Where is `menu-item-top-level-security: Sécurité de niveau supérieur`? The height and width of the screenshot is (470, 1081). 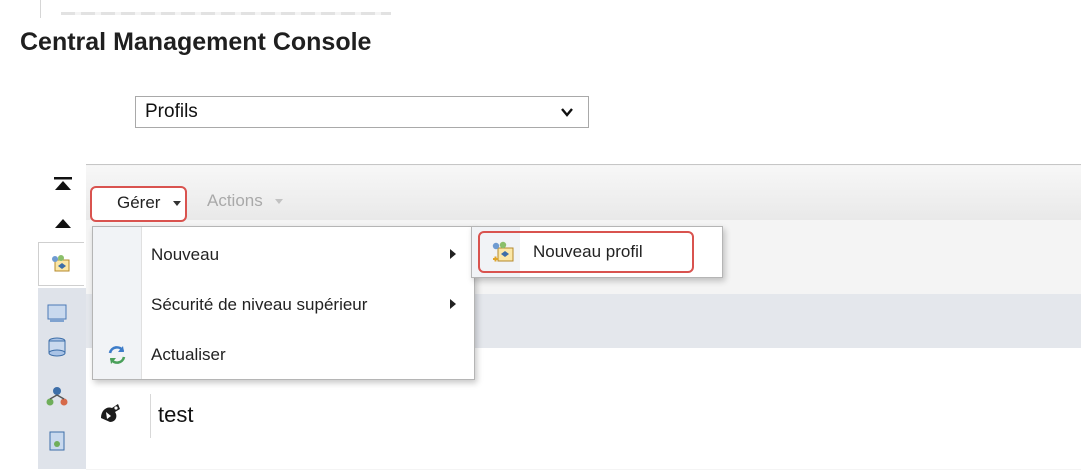 menu-item-top-level-security: Sécurité de niveau supérieur is located at coordinates (283, 305).